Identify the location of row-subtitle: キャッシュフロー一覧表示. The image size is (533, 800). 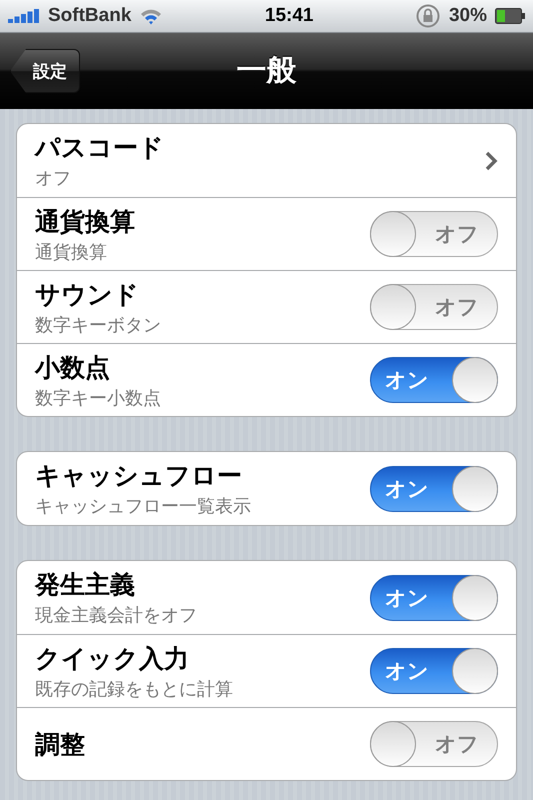
(143, 506).